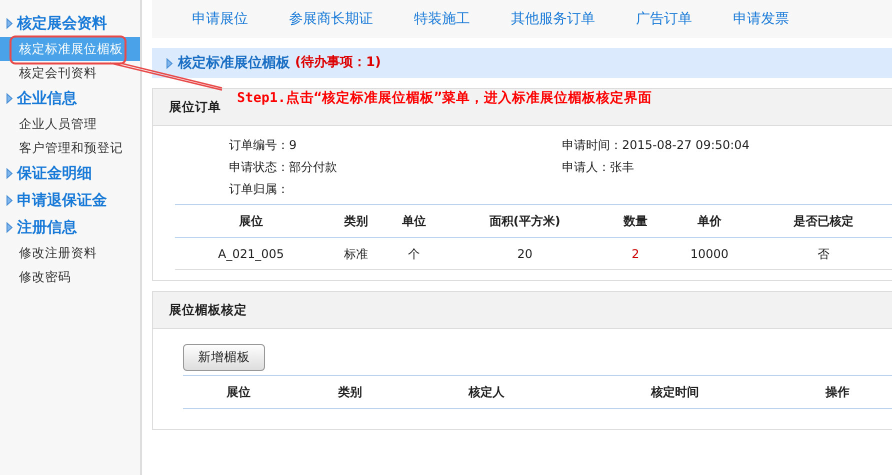  I want to click on column-header: 是否已核定, so click(823, 221).